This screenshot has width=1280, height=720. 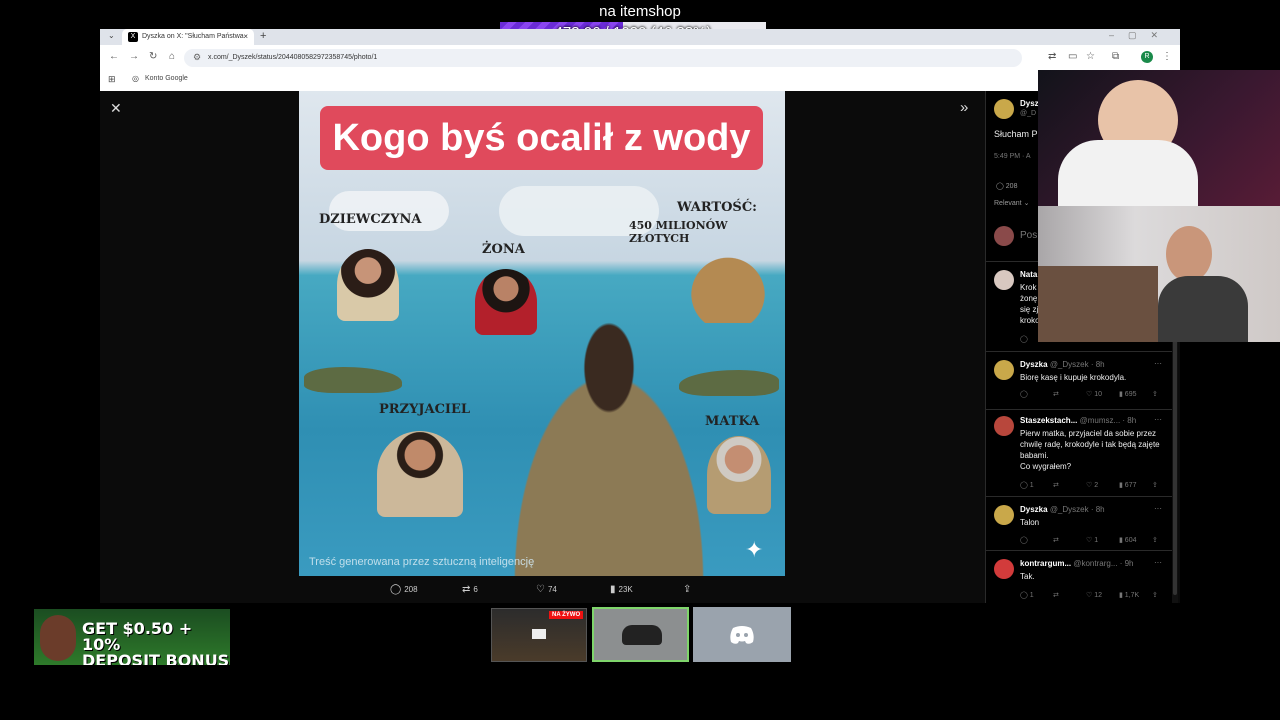 I want to click on bookmark-google-account: Konto Google, so click(x=166, y=78).